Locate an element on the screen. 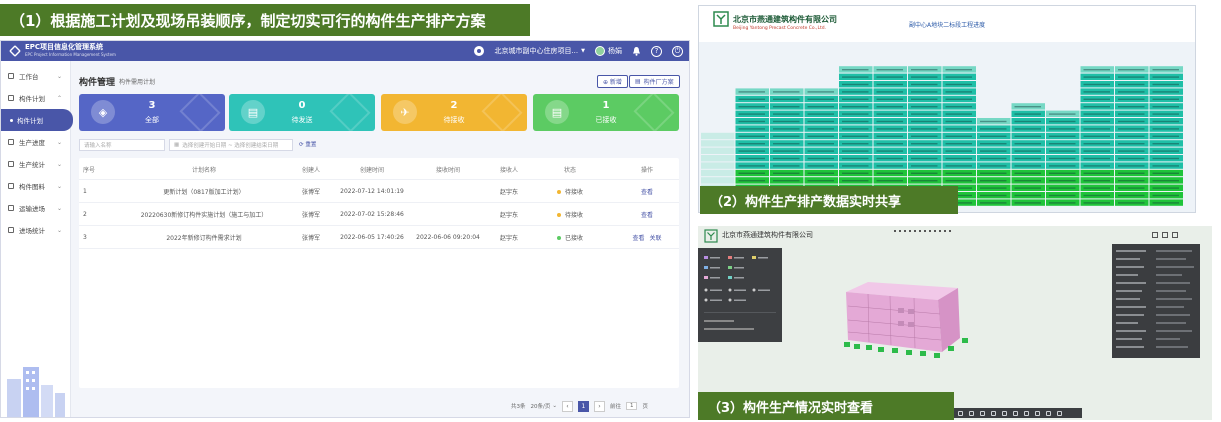 The height and width of the screenshot is (422, 1221). model-tree-icon is located at coordinates (1026, 413).